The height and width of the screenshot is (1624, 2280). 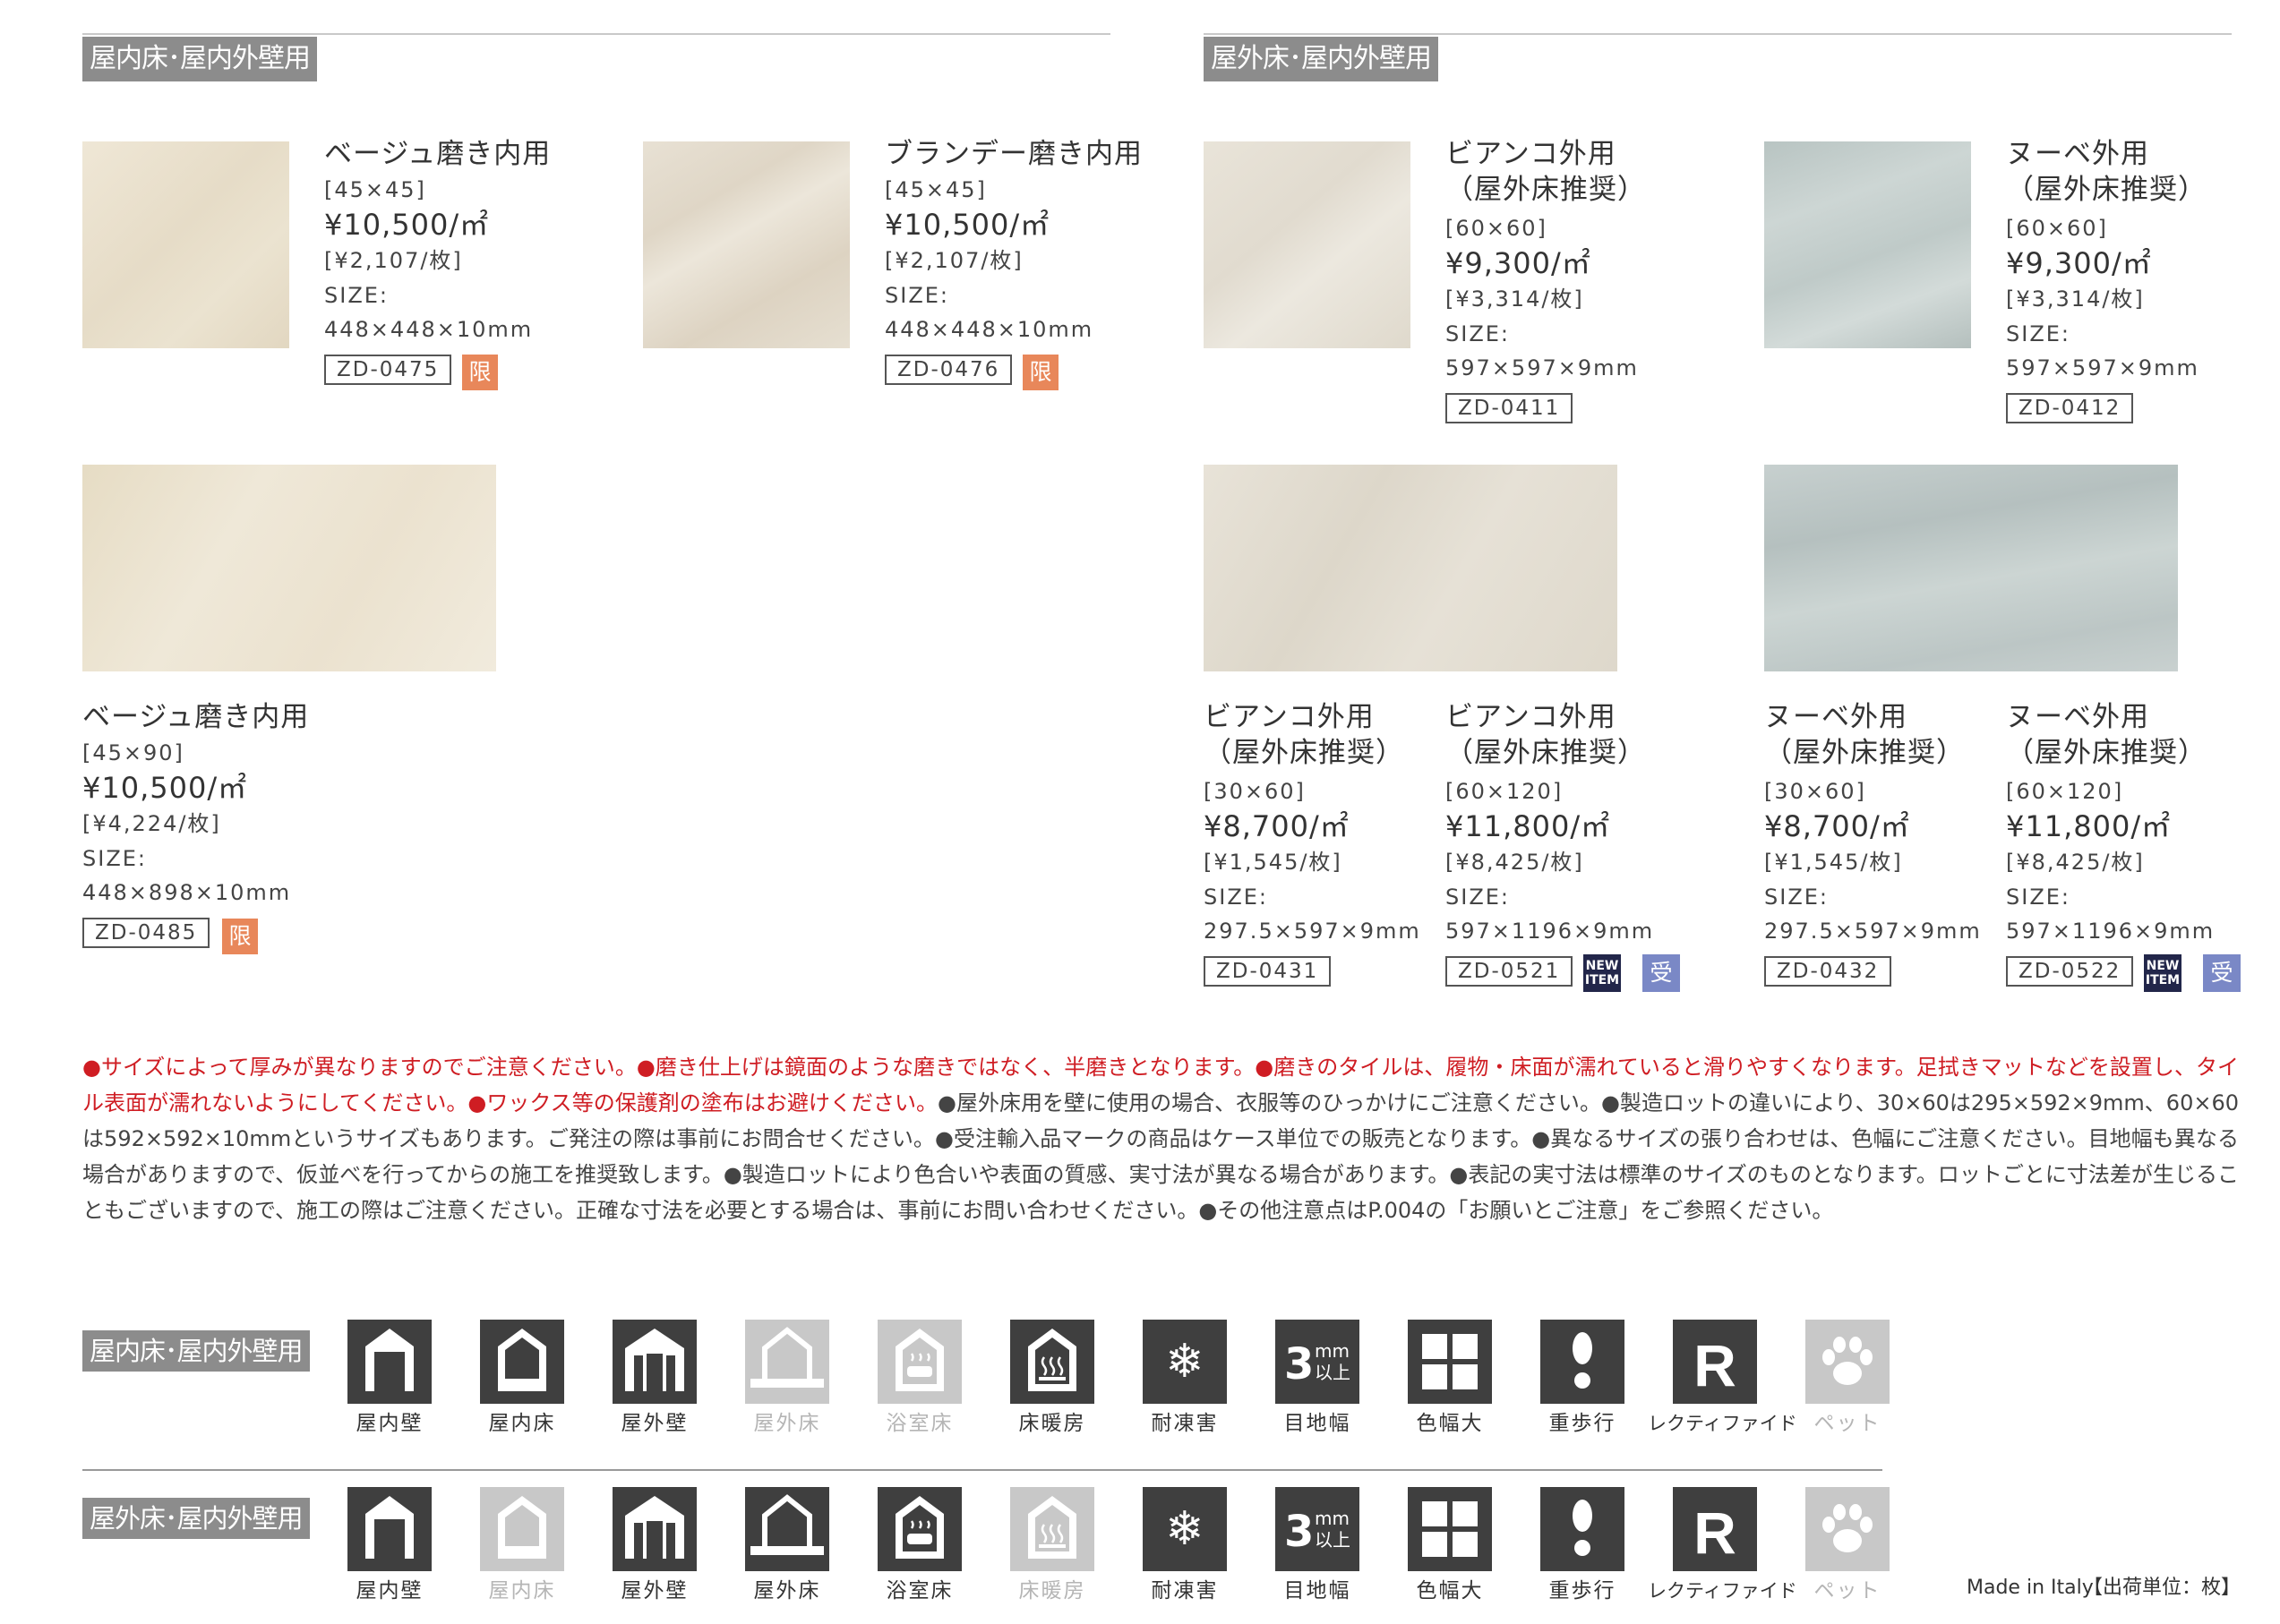 I want to click on section-label-outdoor: 屋外床･屋内外壁用, so click(x=1321, y=59).